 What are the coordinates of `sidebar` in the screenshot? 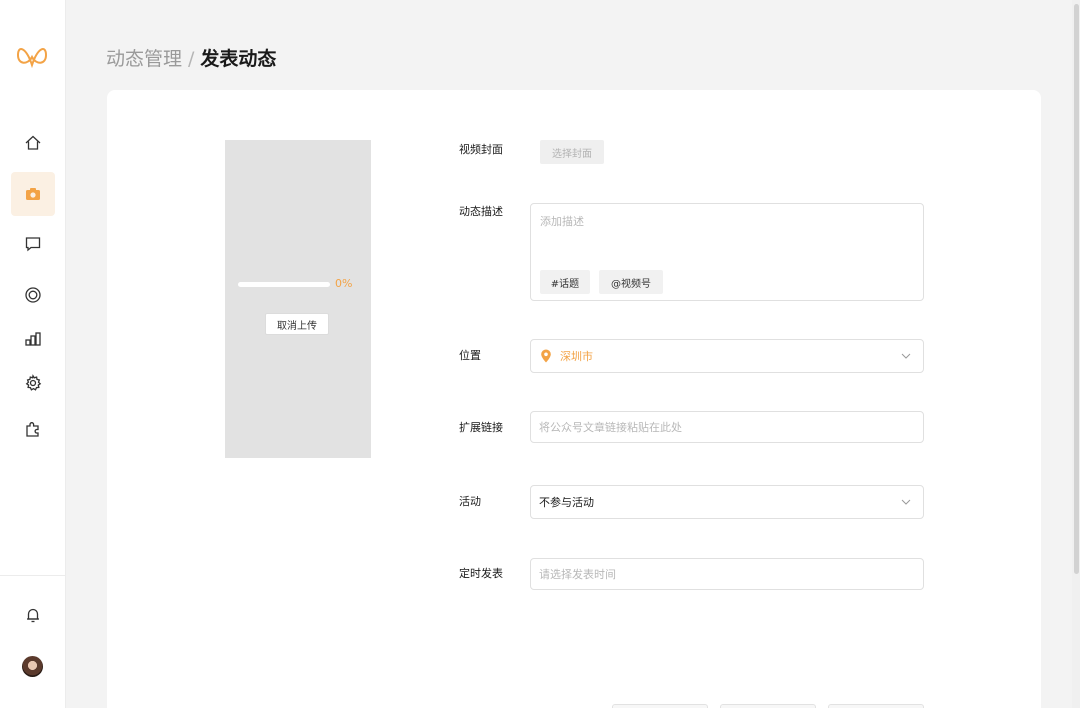 It's located at (33, 354).